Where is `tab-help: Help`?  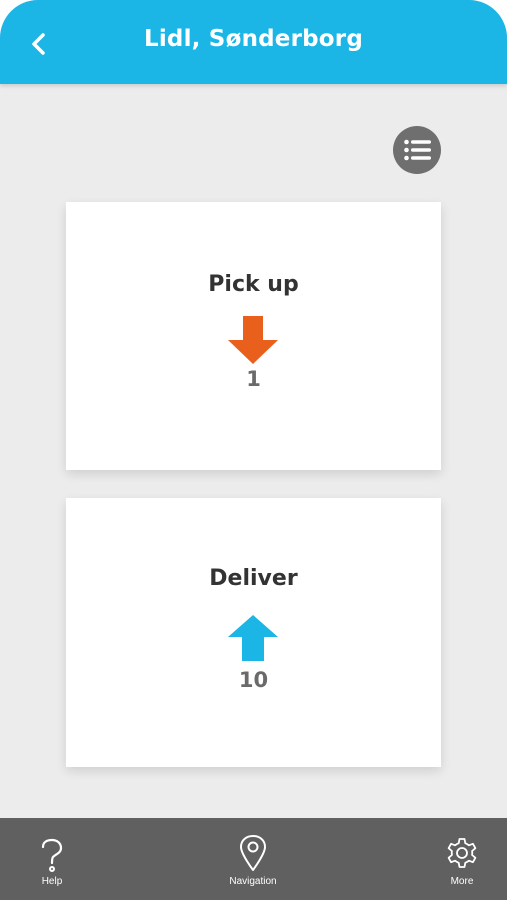 tab-help: Help is located at coordinates (52, 859).